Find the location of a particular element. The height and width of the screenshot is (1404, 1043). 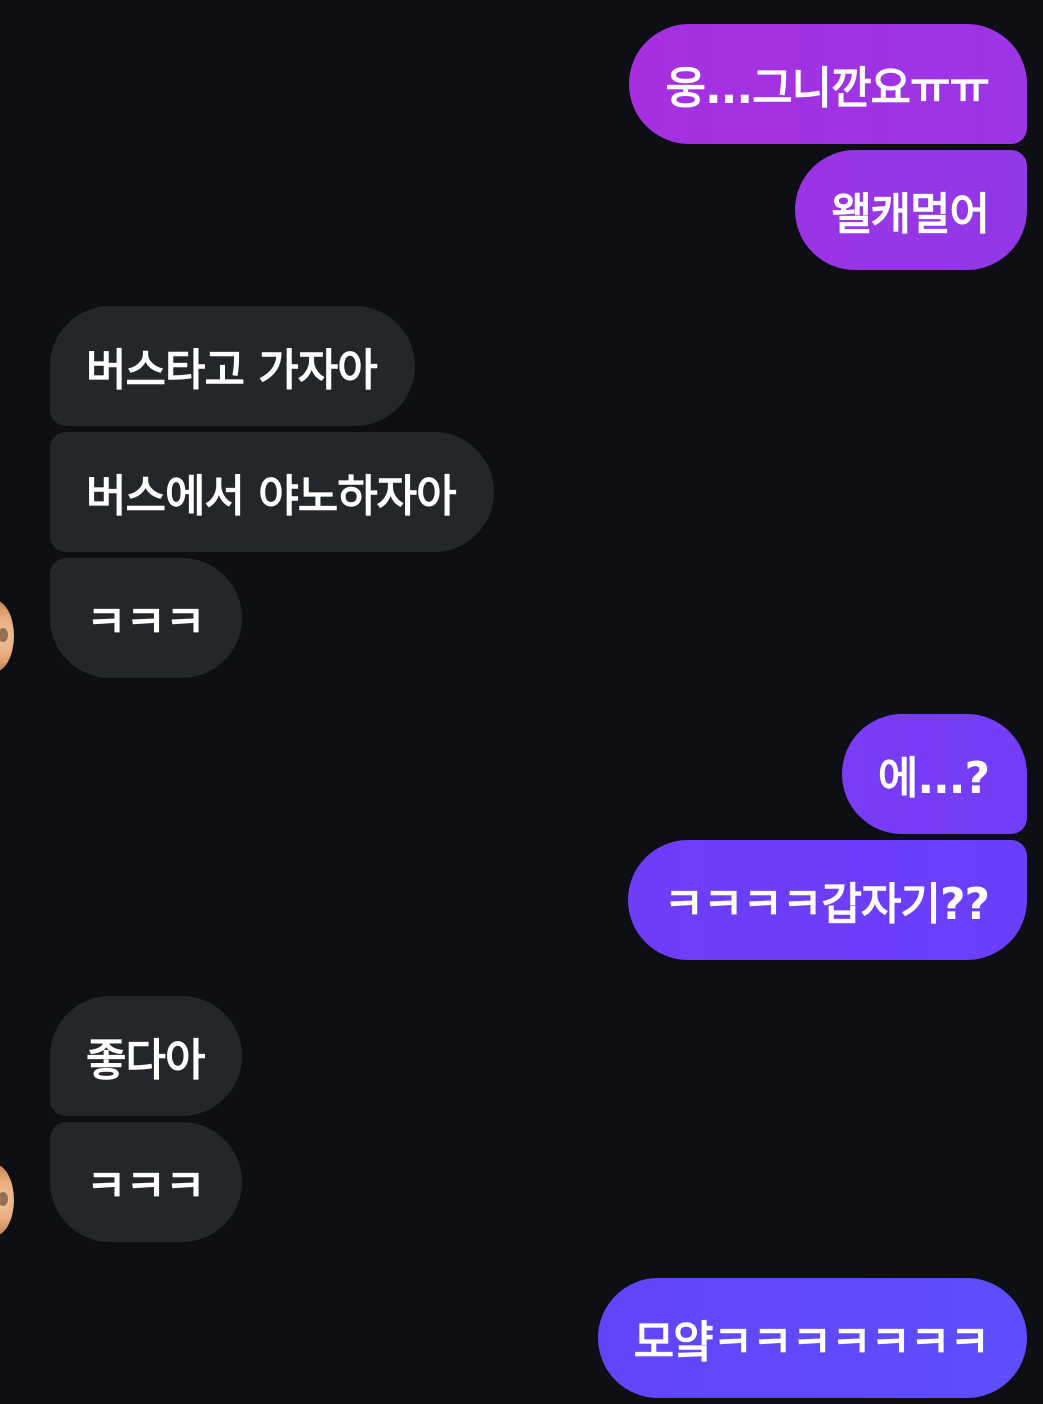

message-text: 웅...그니깐요ㅠㅠ is located at coordinates (827, 88).